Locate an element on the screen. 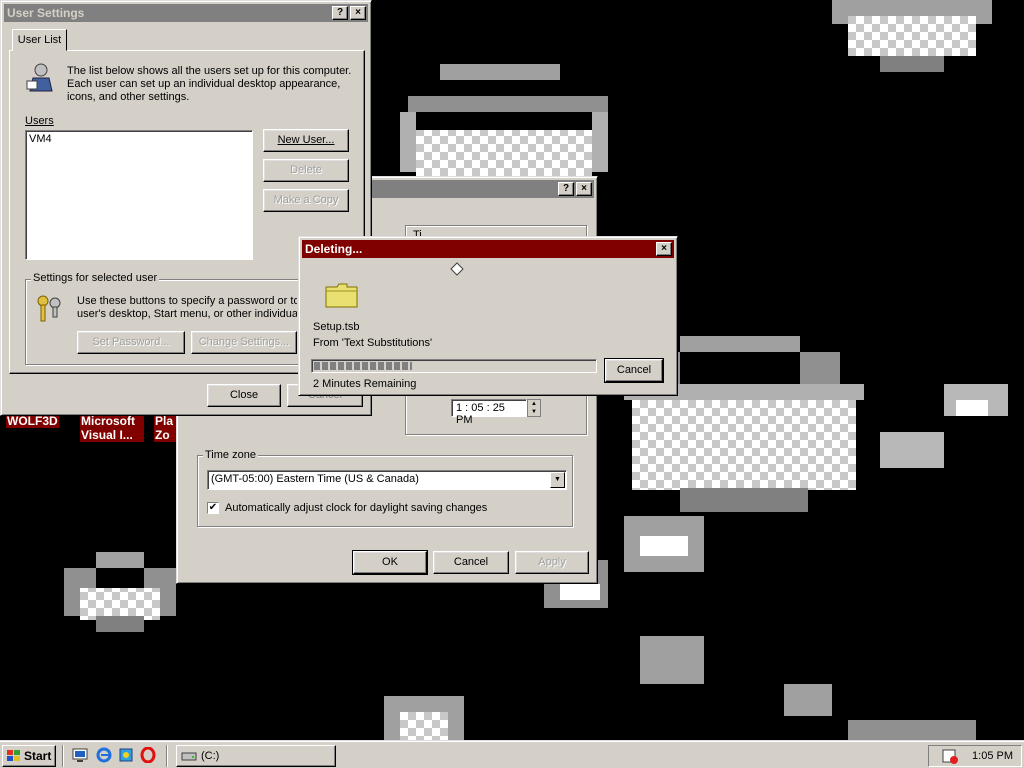  windows-logo-icon is located at coordinates (13, 755).